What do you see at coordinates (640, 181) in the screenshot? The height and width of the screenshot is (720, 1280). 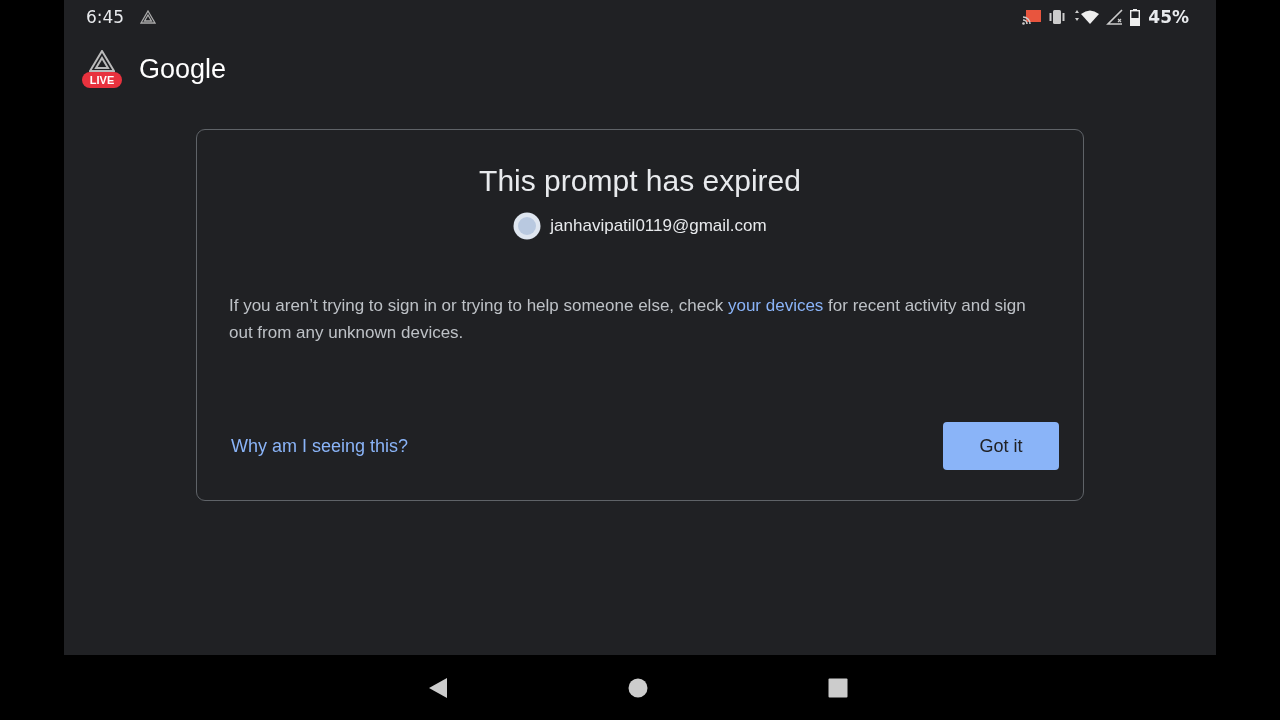 I see `dialog-title: This prompt has expired` at bounding box center [640, 181].